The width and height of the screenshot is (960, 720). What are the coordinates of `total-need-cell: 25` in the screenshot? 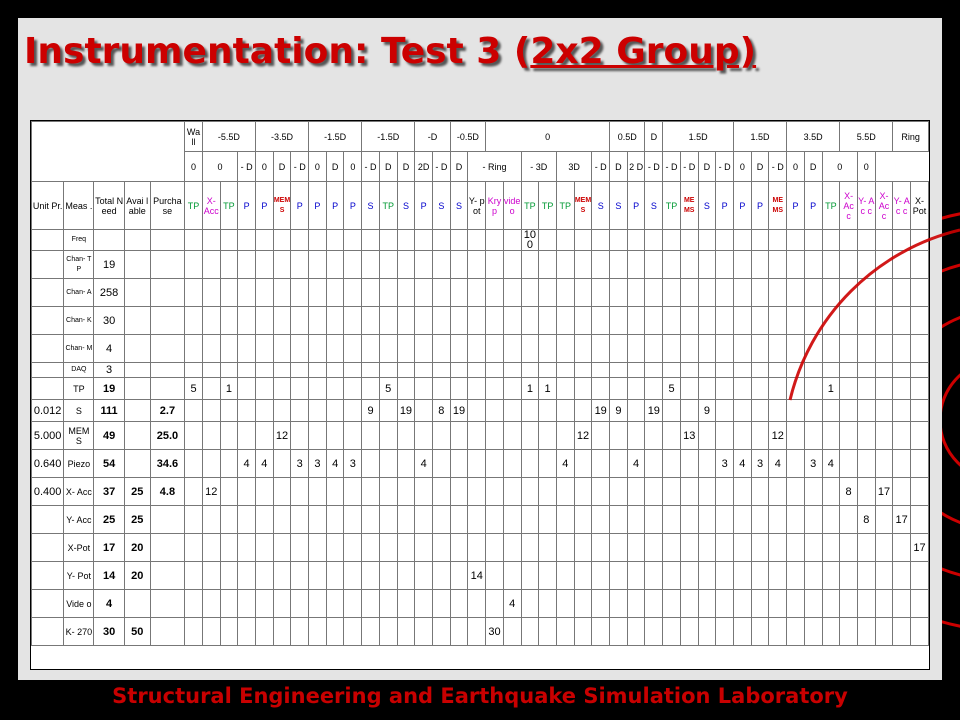 It's located at (109, 519).